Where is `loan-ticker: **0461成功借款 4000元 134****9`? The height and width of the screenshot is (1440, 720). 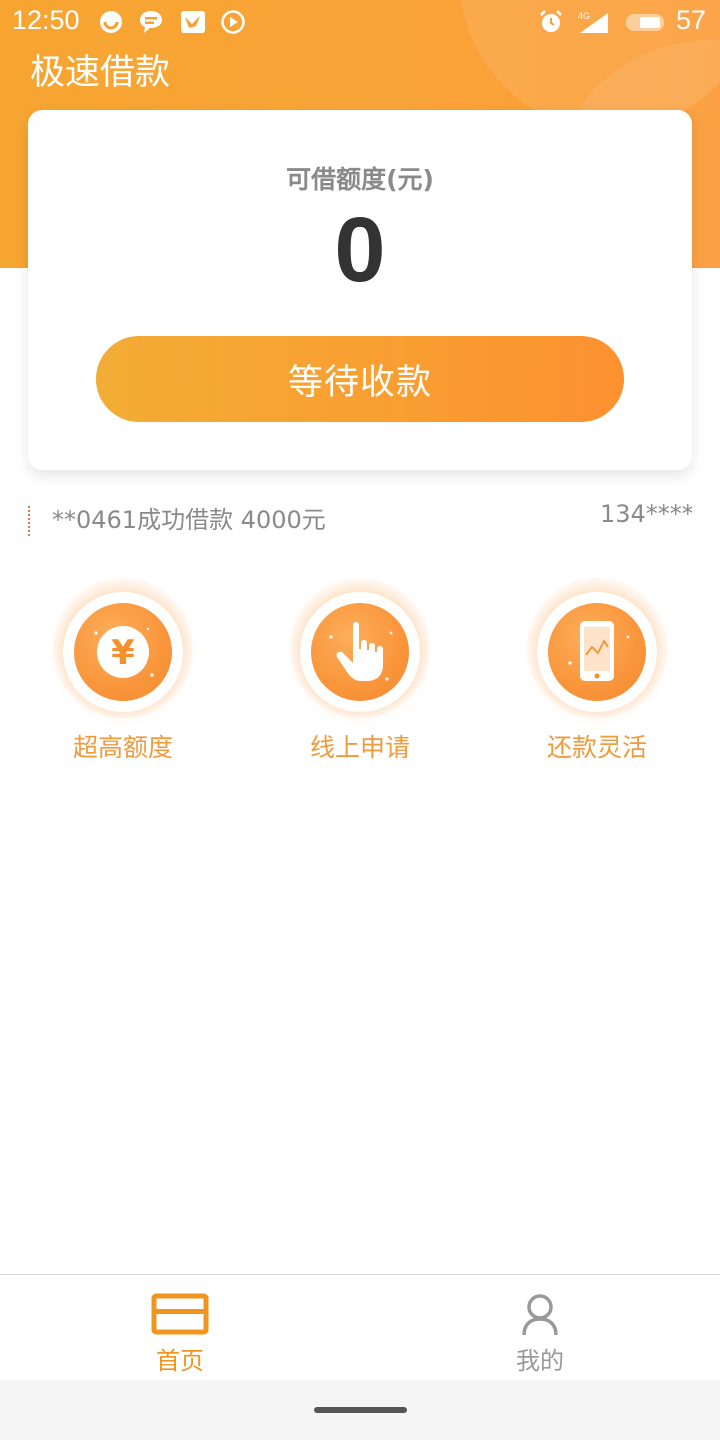 loan-ticker: **0461成功借款 4000元 134****9 is located at coordinates (360, 516).